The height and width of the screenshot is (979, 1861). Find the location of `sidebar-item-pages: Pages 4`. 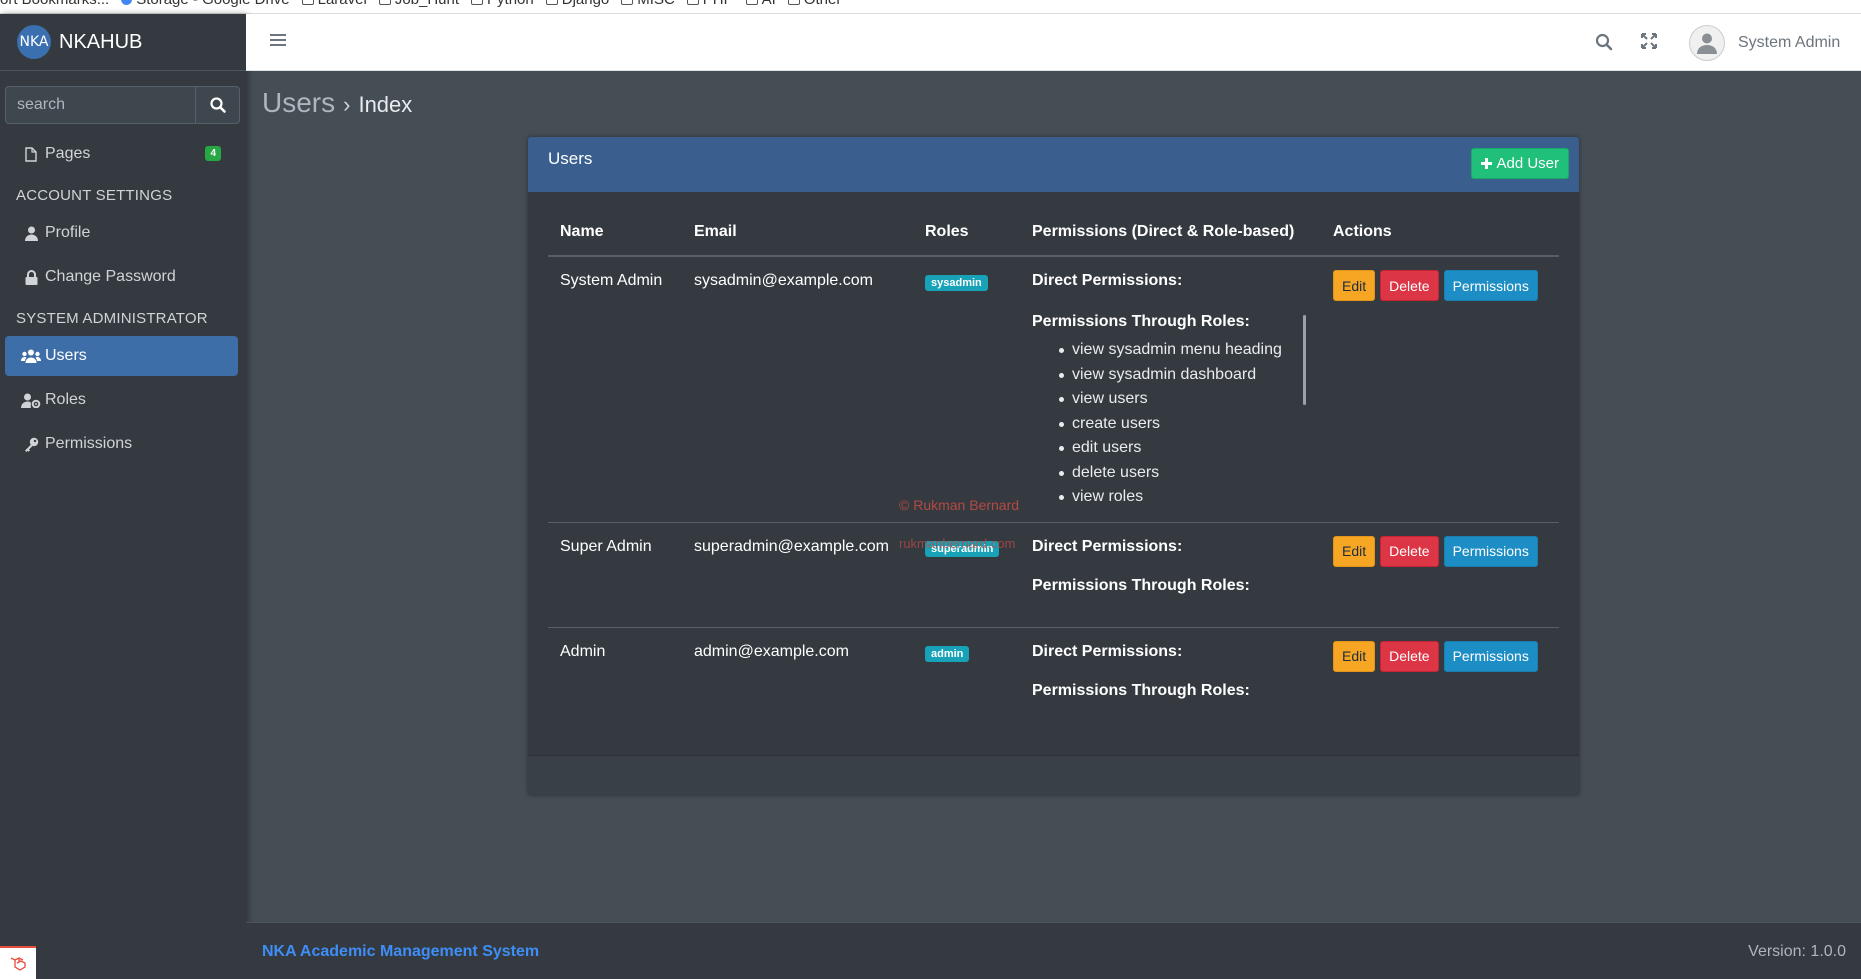

sidebar-item-pages: Pages 4 is located at coordinates (121, 154).